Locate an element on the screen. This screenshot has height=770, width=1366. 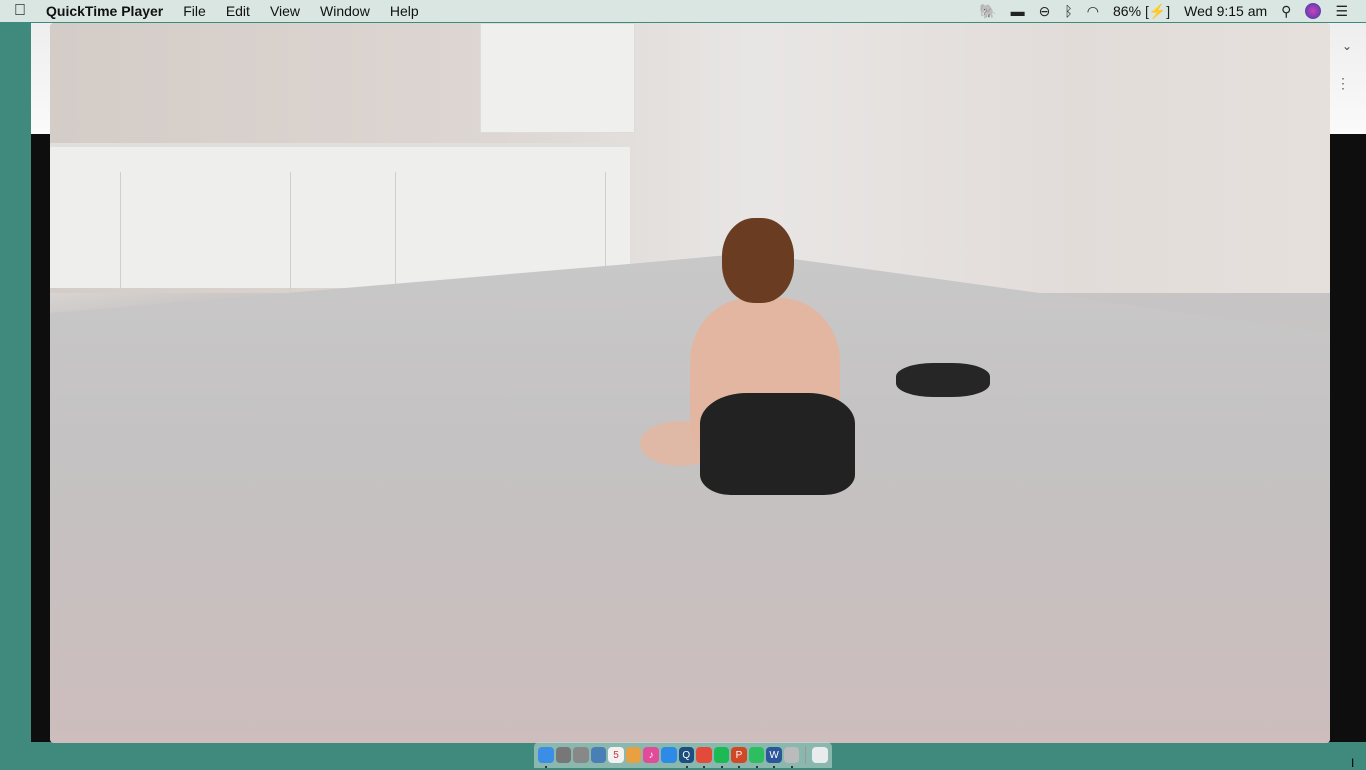
video-person-hair is located at coordinates (758, 260).